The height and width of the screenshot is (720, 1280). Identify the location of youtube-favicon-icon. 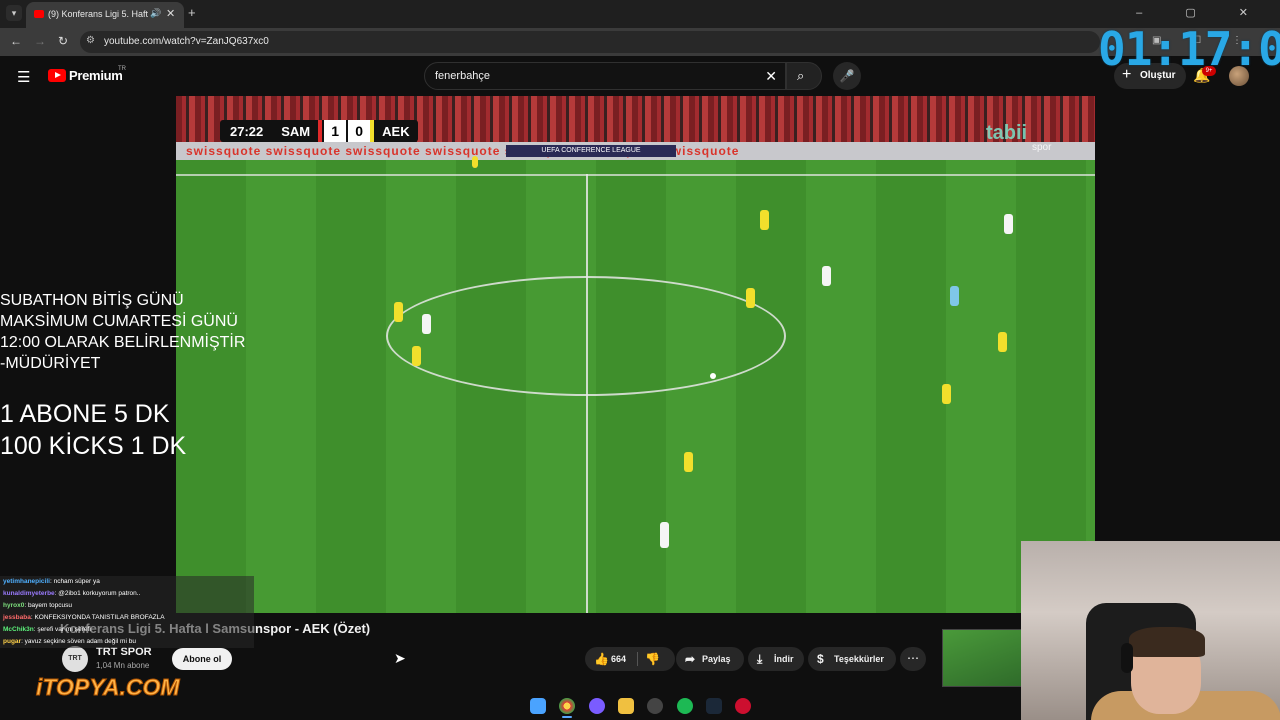
(39, 14).